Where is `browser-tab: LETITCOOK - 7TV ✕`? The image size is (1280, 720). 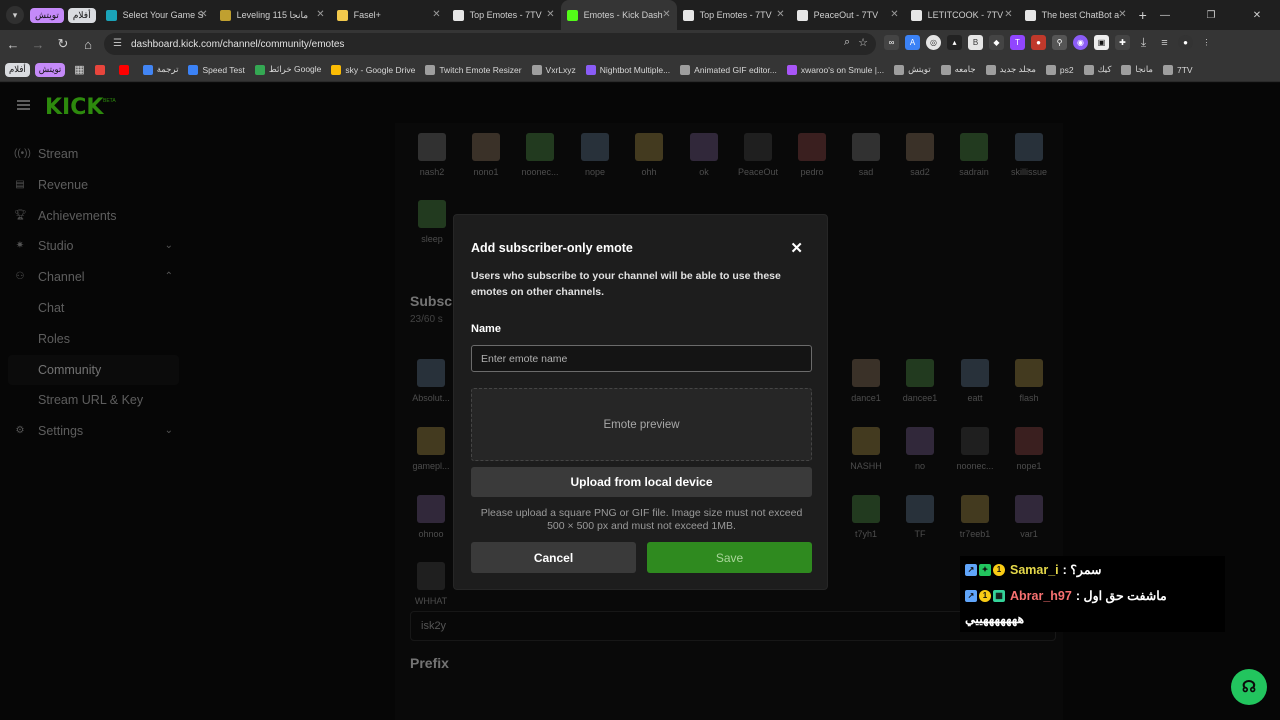
browser-tab: LETITCOOK - 7TV ✕ is located at coordinates (962, 15).